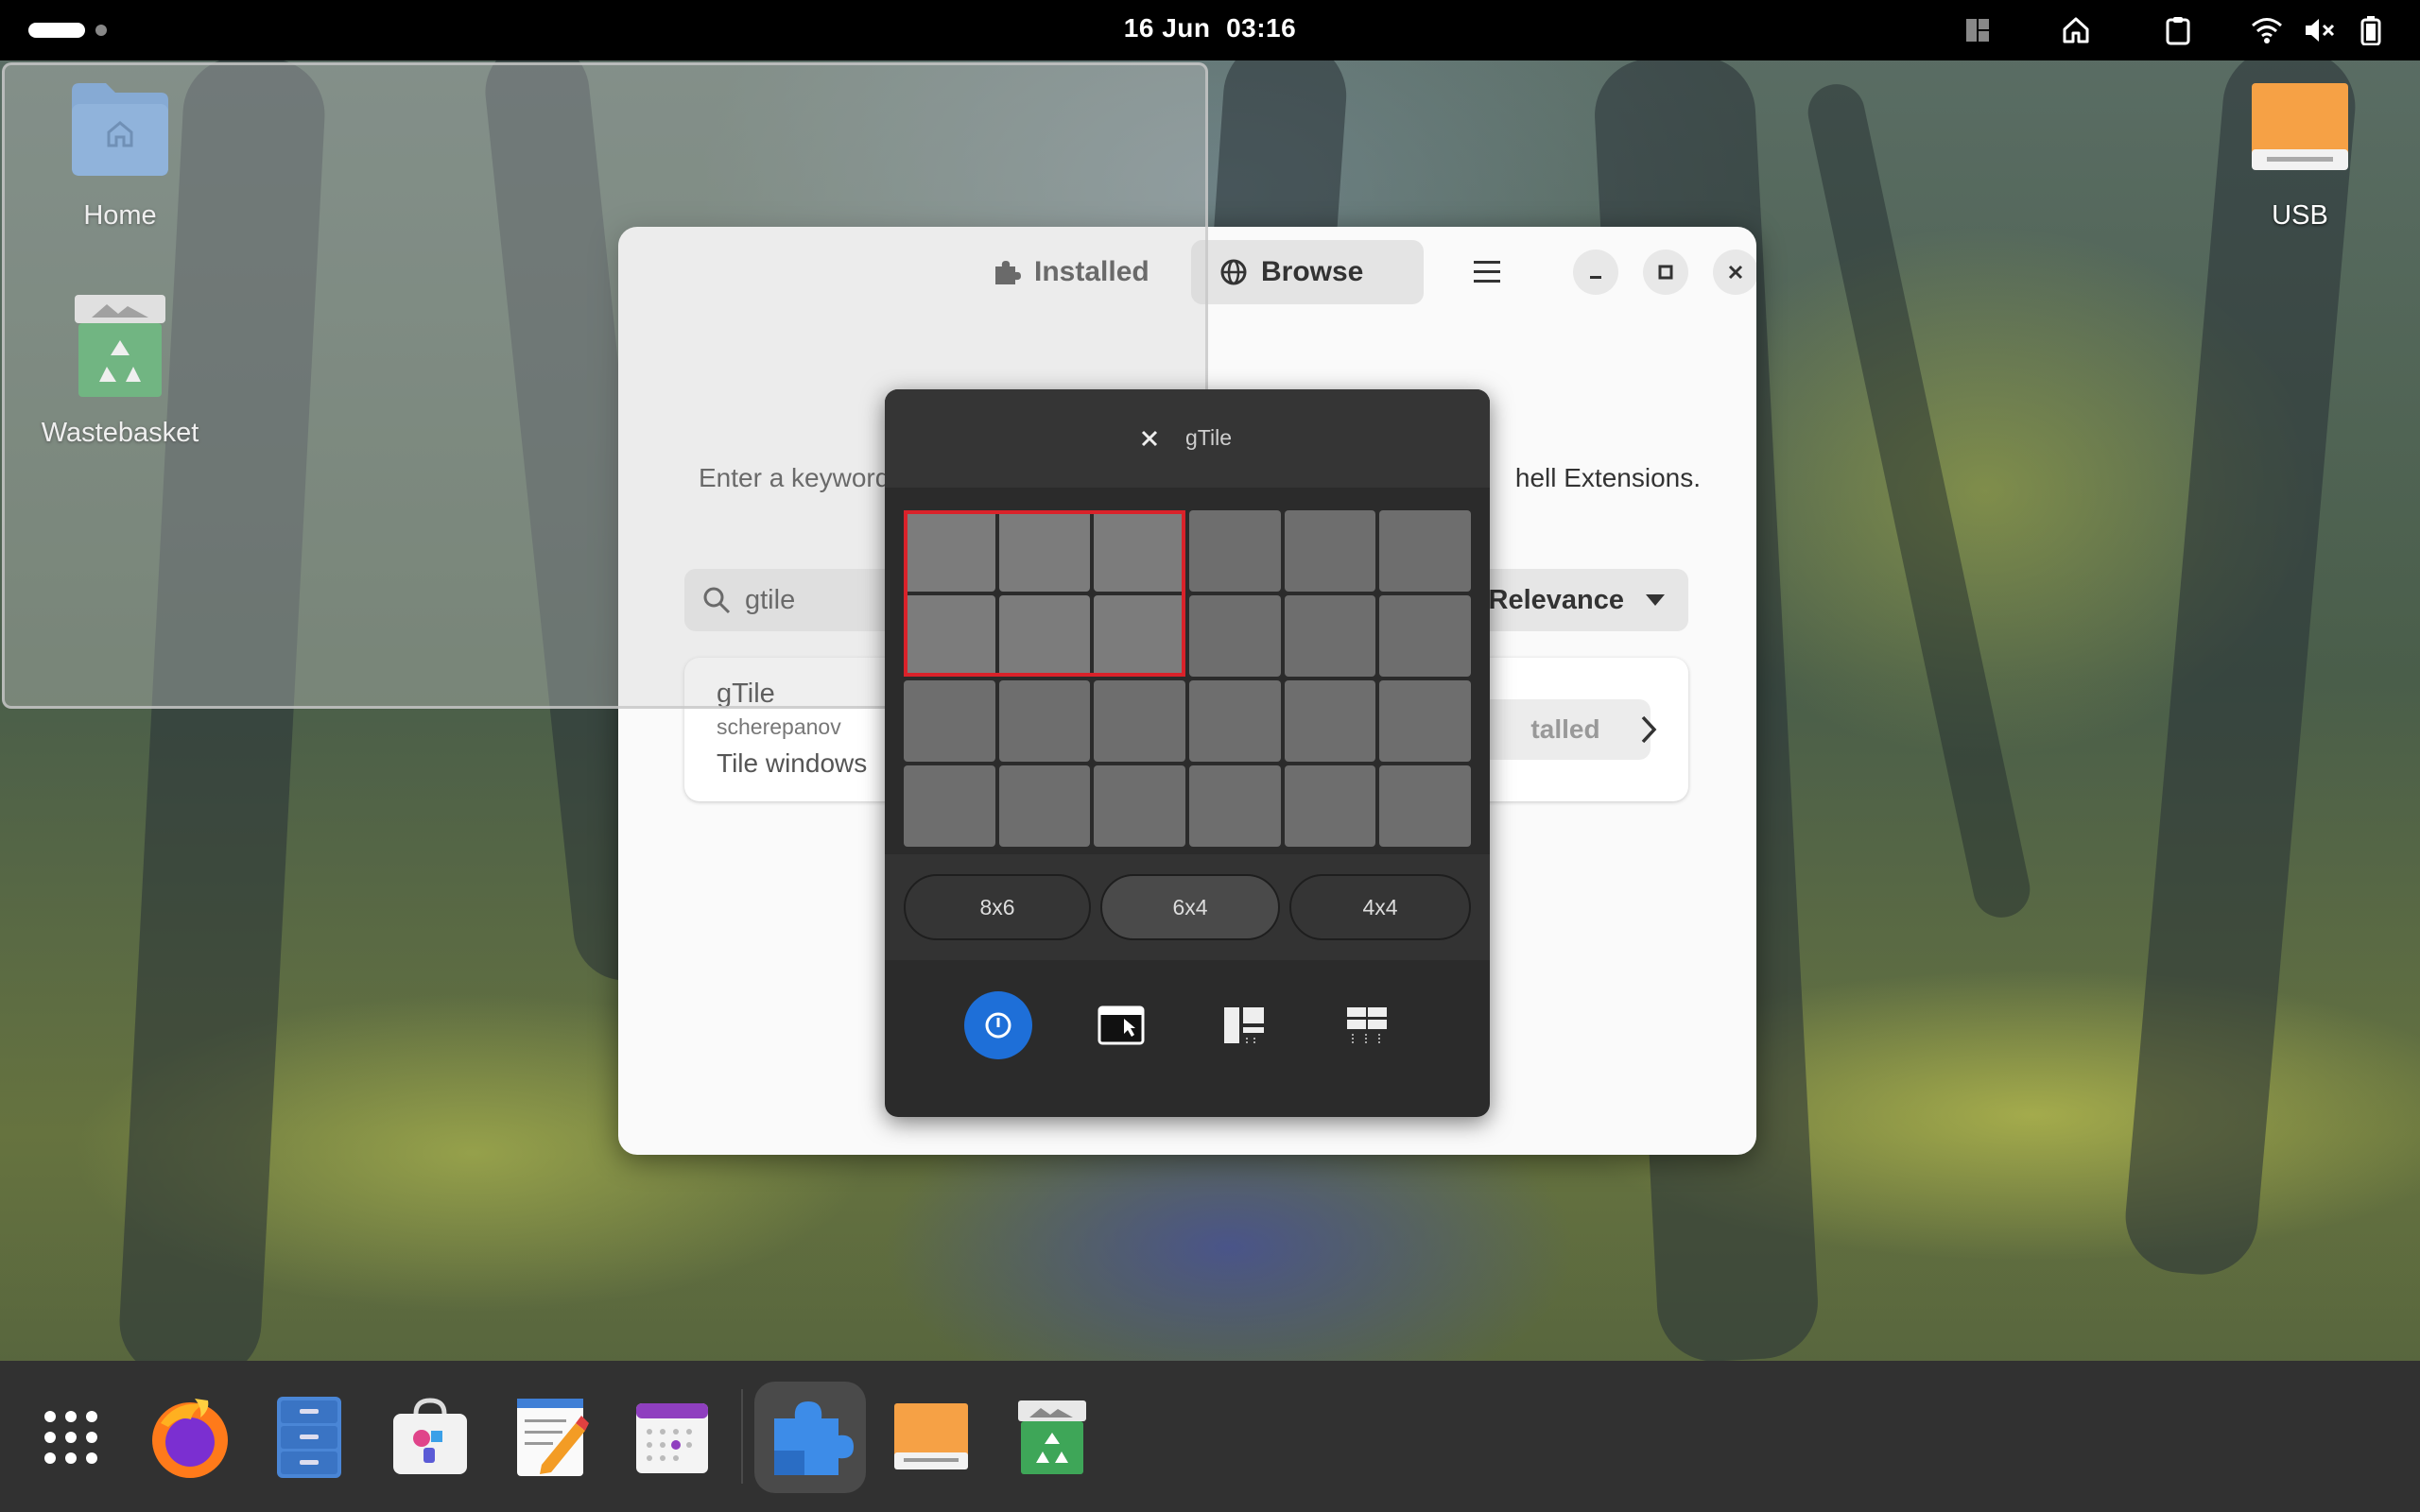 This screenshot has width=2420, height=1512. I want to click on home-icon, so click(2076, 30).